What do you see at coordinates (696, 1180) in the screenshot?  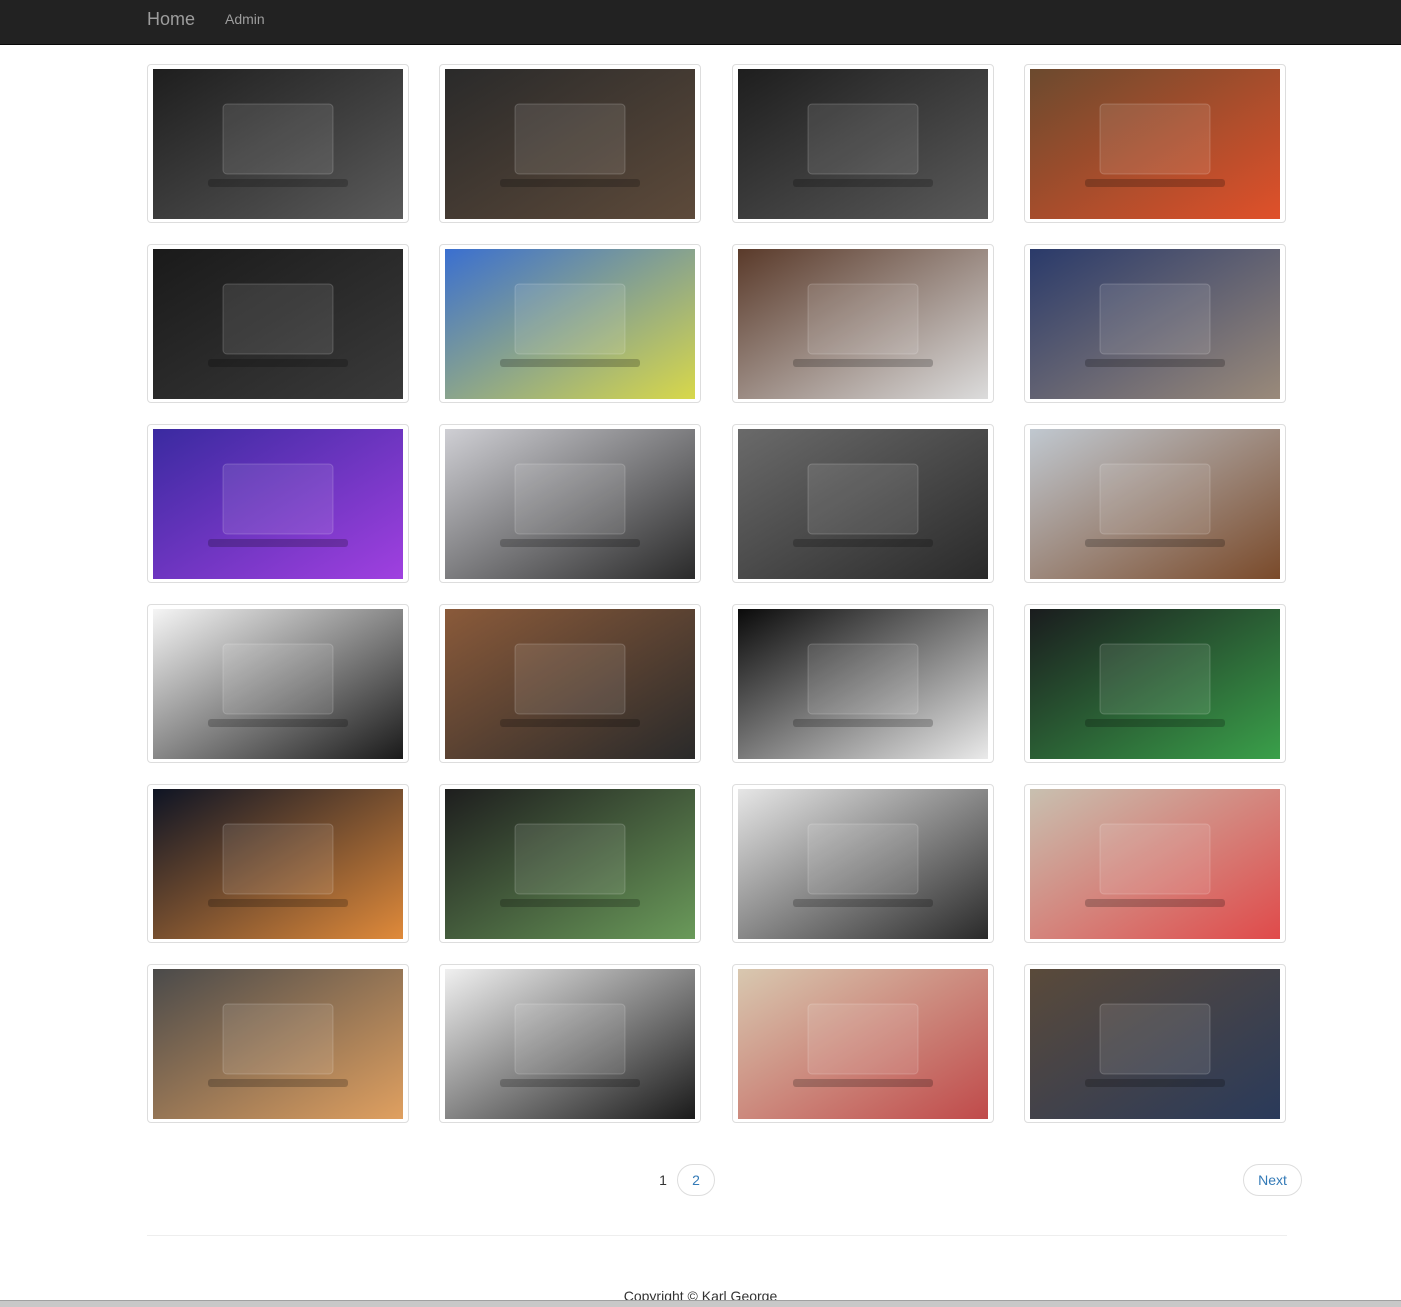 I see `page-2-button: 2` at bounding box center [696, 1180].